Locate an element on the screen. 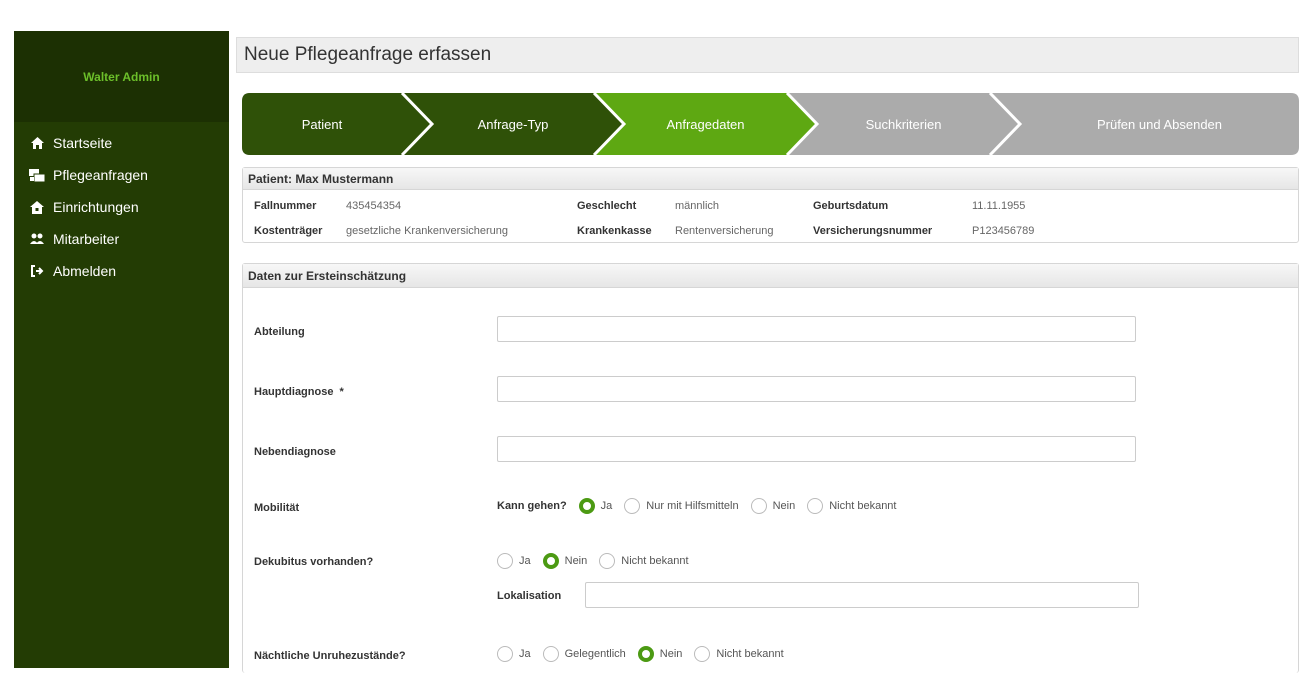 The height and width of the screenshot is (673, 1299). nebendiagnose-input is located at coordinates (816, 449).